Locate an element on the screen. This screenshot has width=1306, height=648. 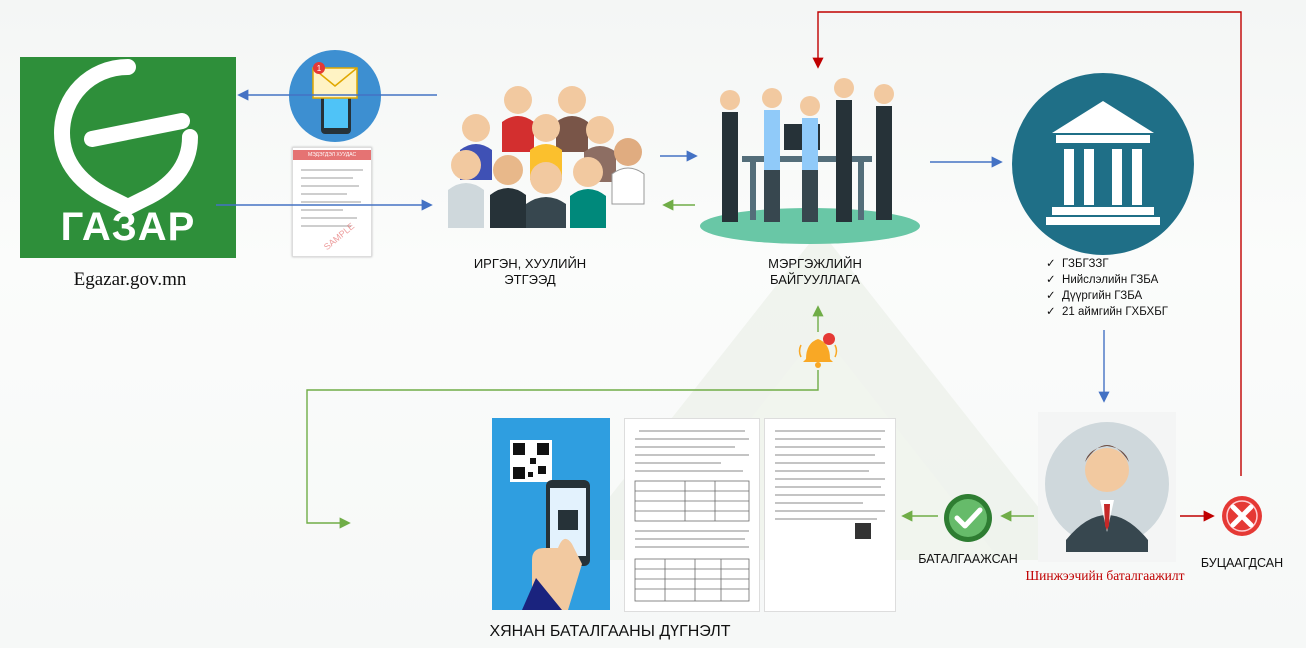
qr-phone-image is located at coordinates (551, 514).